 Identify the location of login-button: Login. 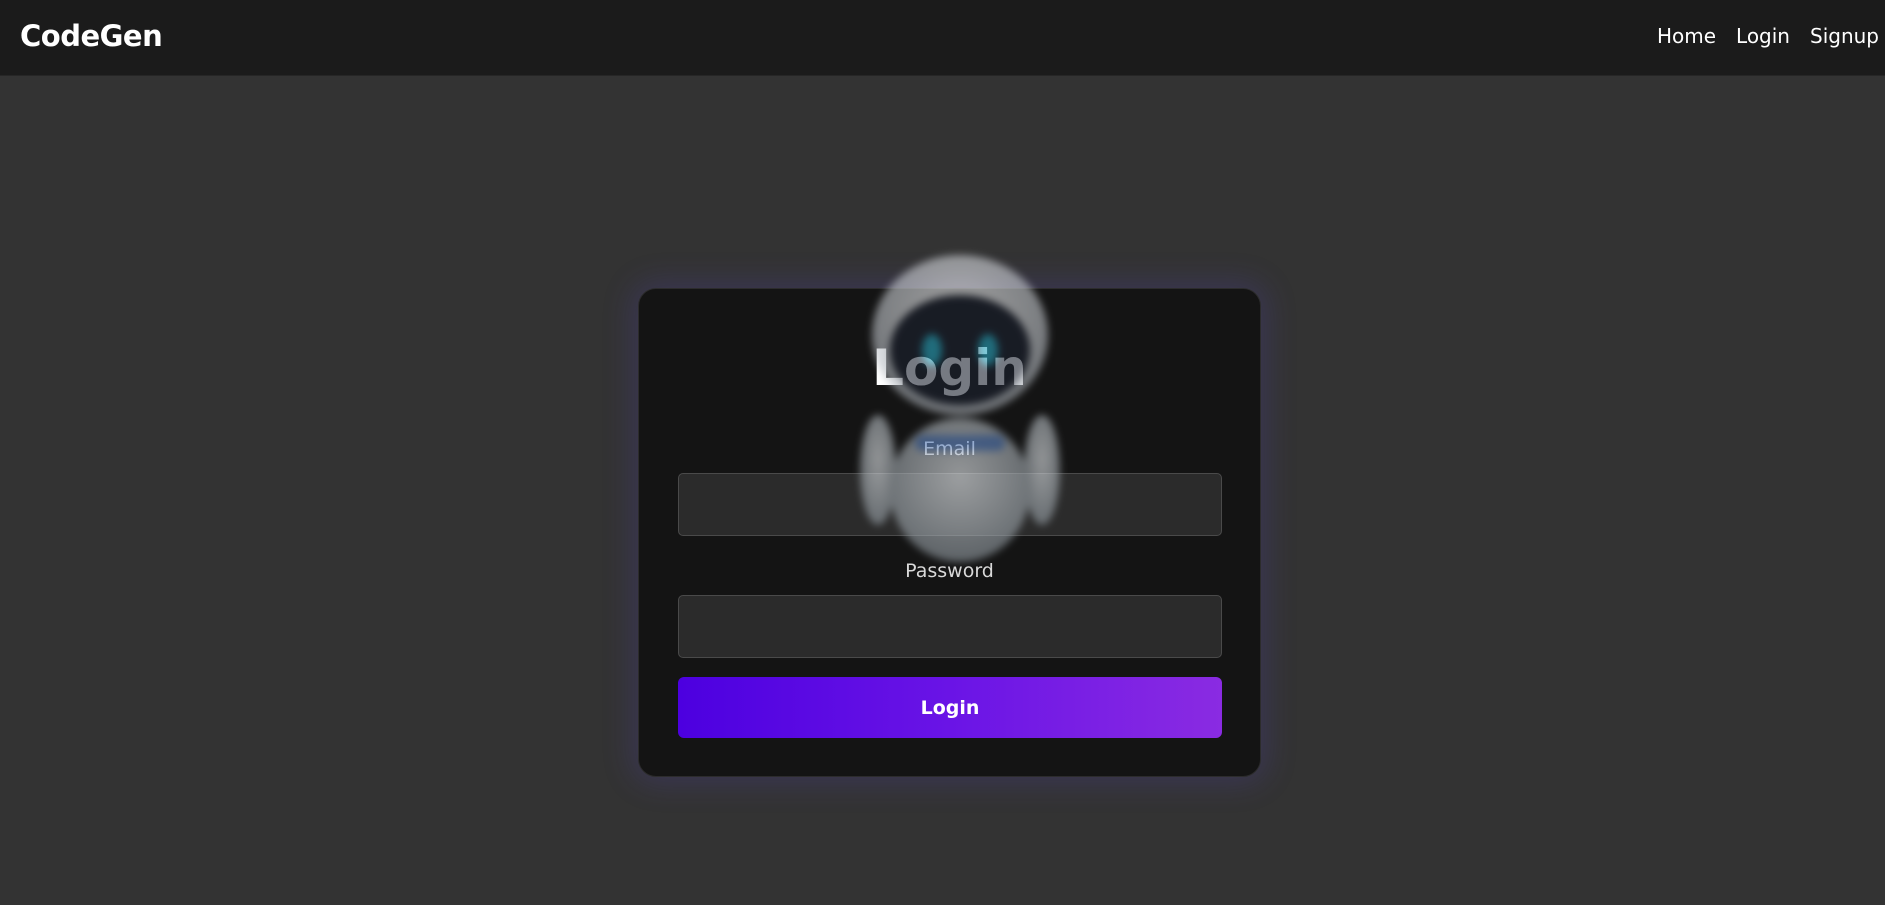
(950, 707).